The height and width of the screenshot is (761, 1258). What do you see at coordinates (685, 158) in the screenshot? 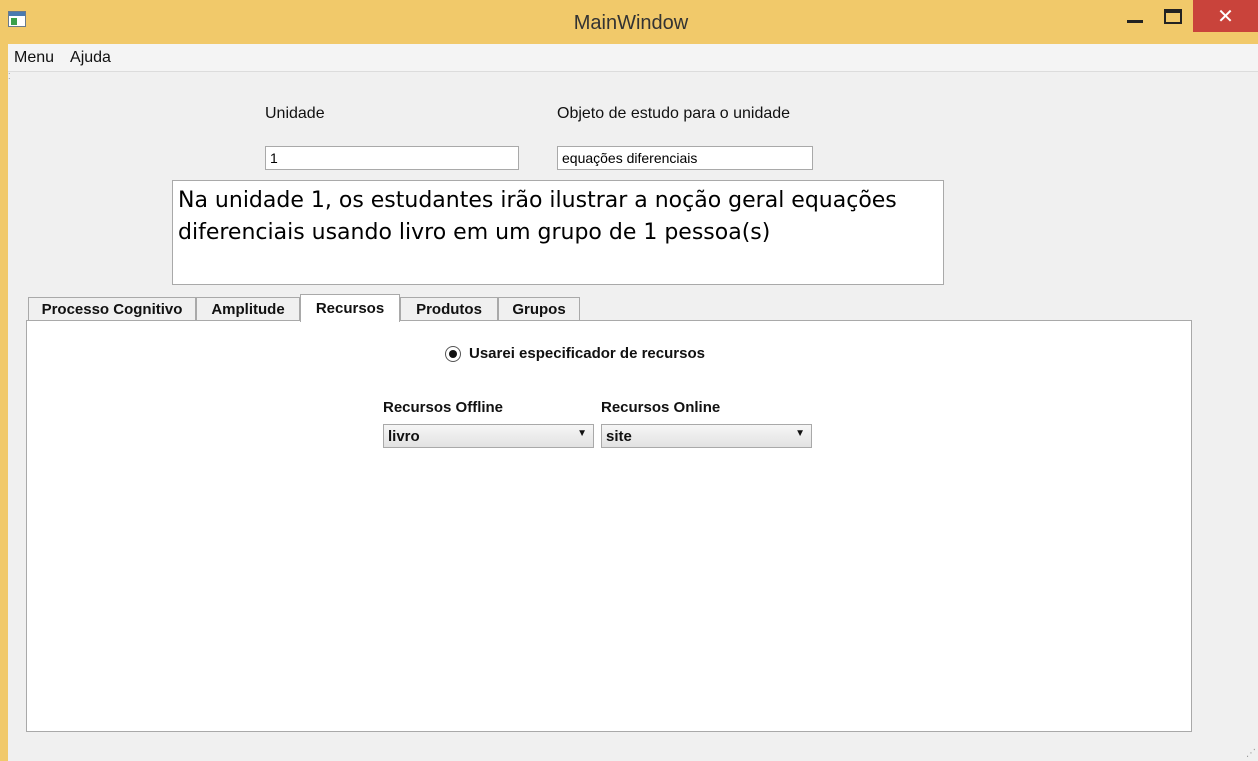
I see `objeto-input: equações diferenciais` at bounding box center [685, 158].